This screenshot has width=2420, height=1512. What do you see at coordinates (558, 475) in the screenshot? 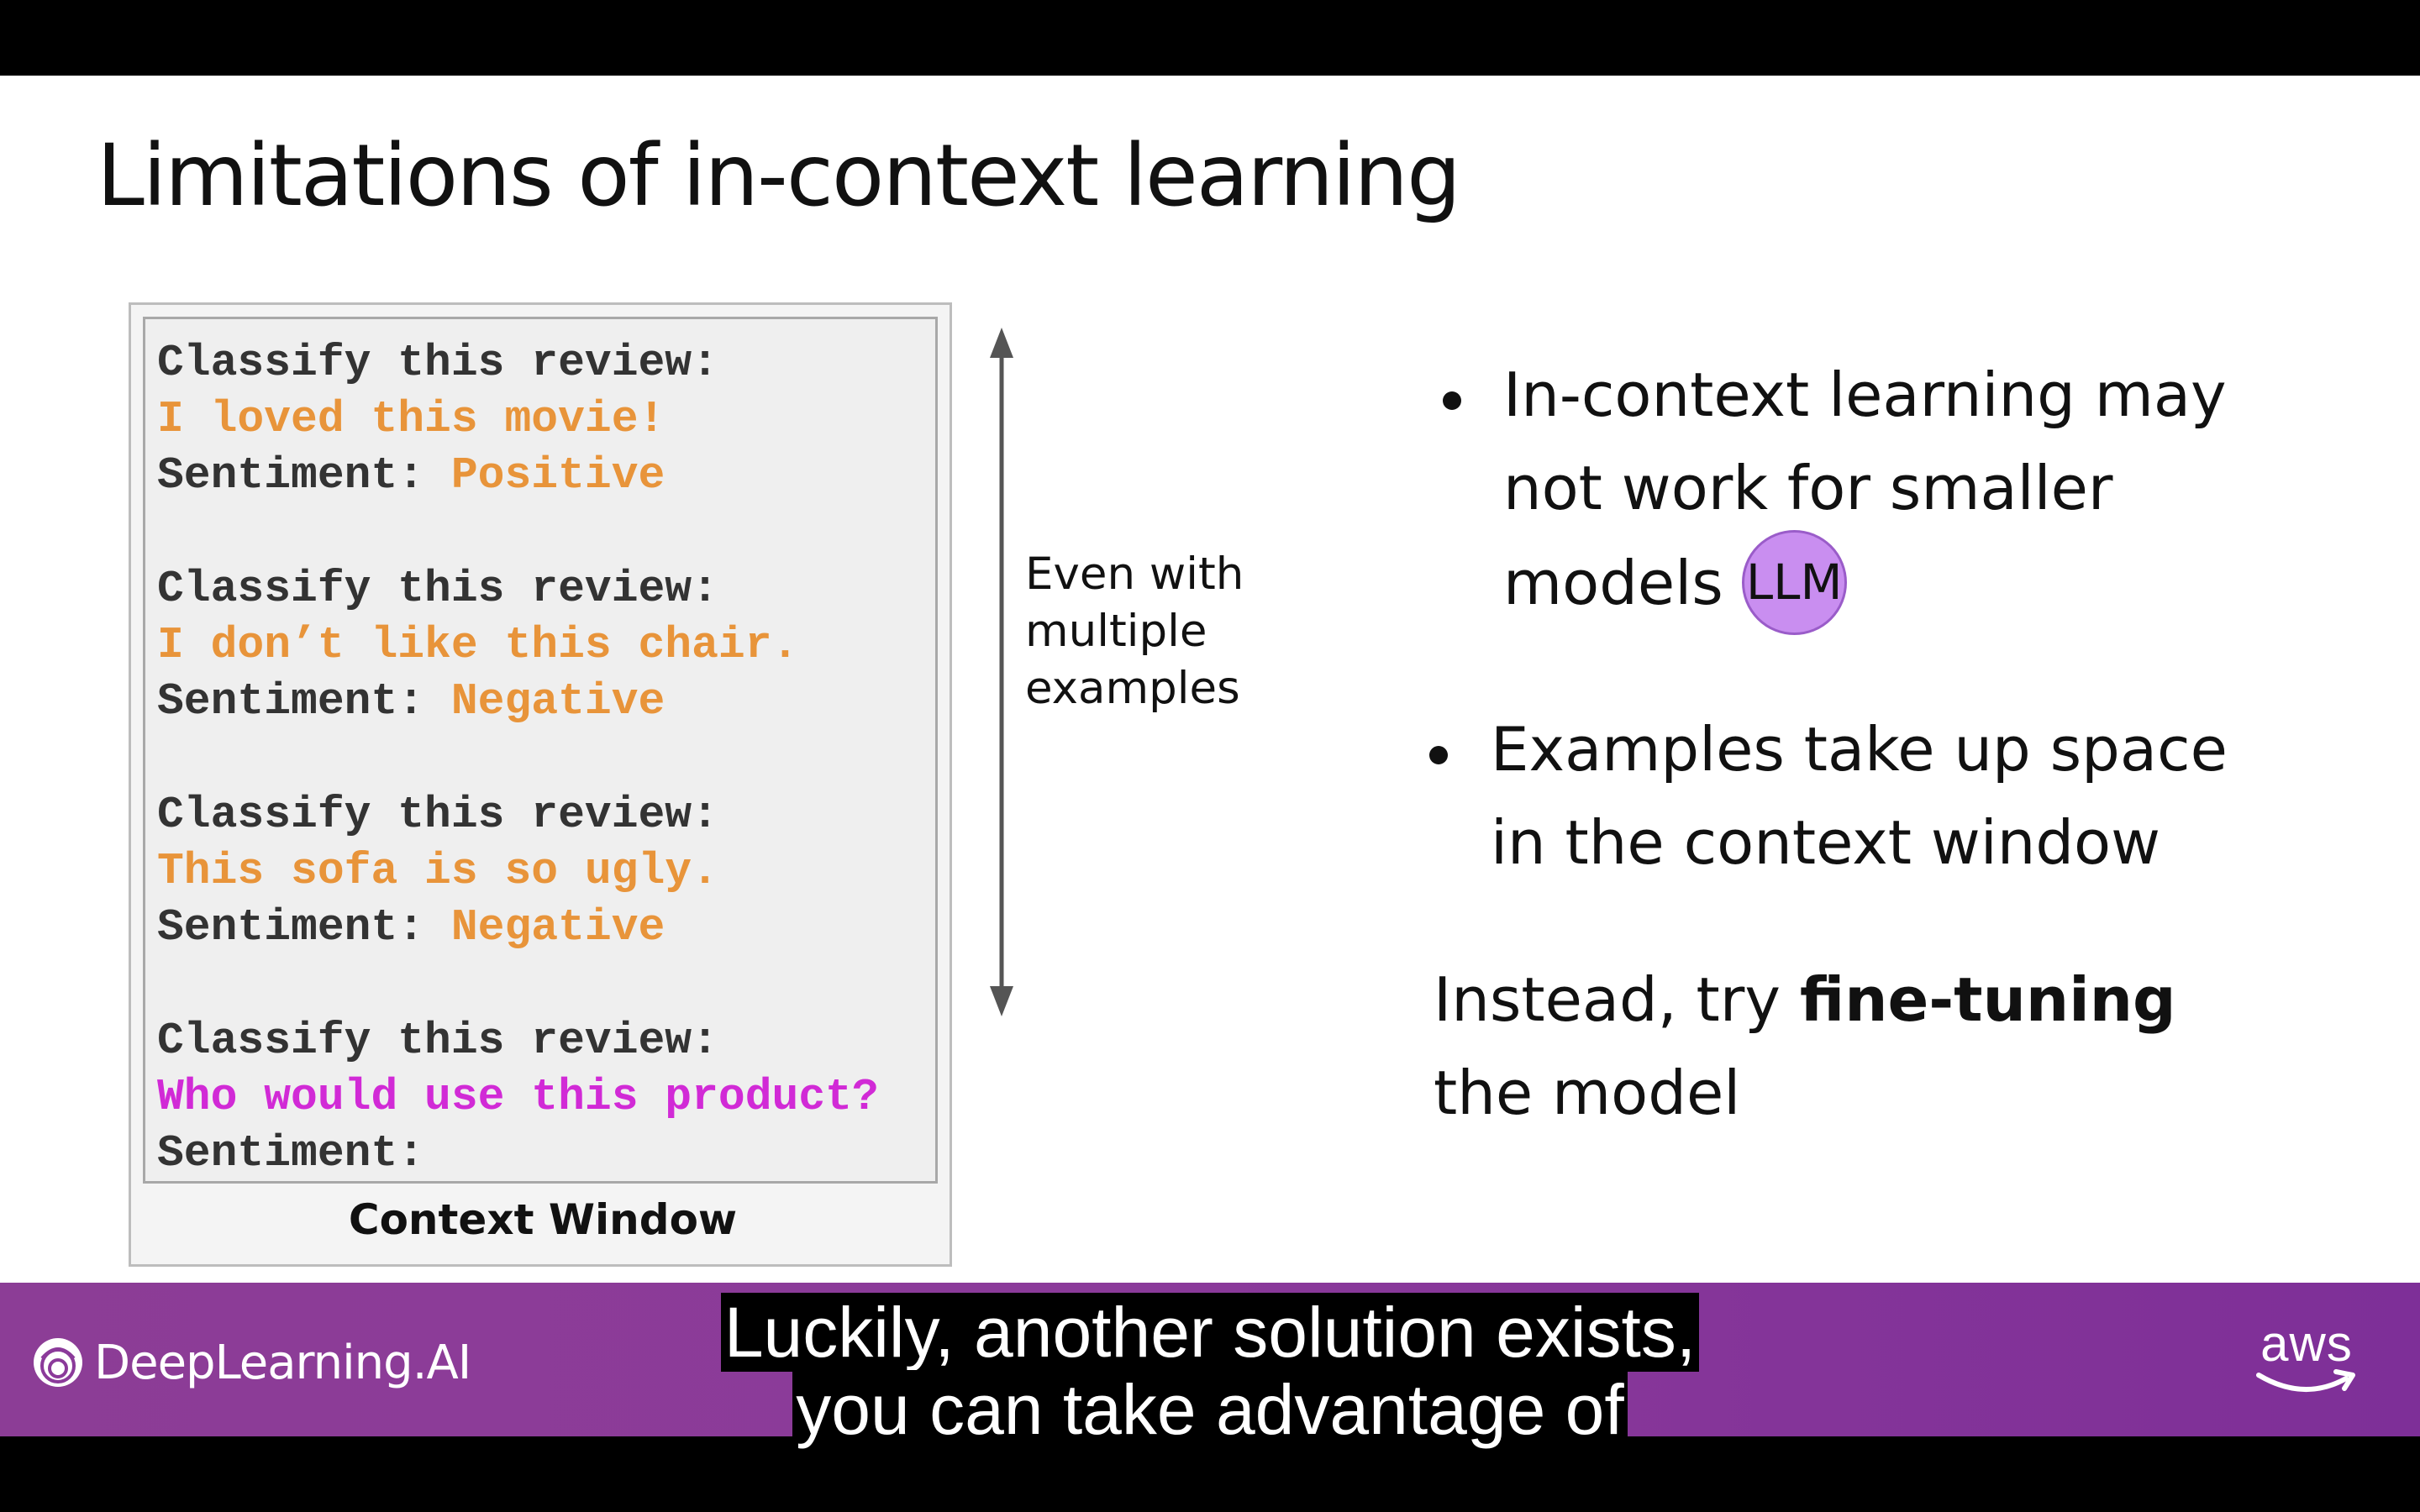
I see `sentiment-value: Positive` at bounding box center [558, 475].